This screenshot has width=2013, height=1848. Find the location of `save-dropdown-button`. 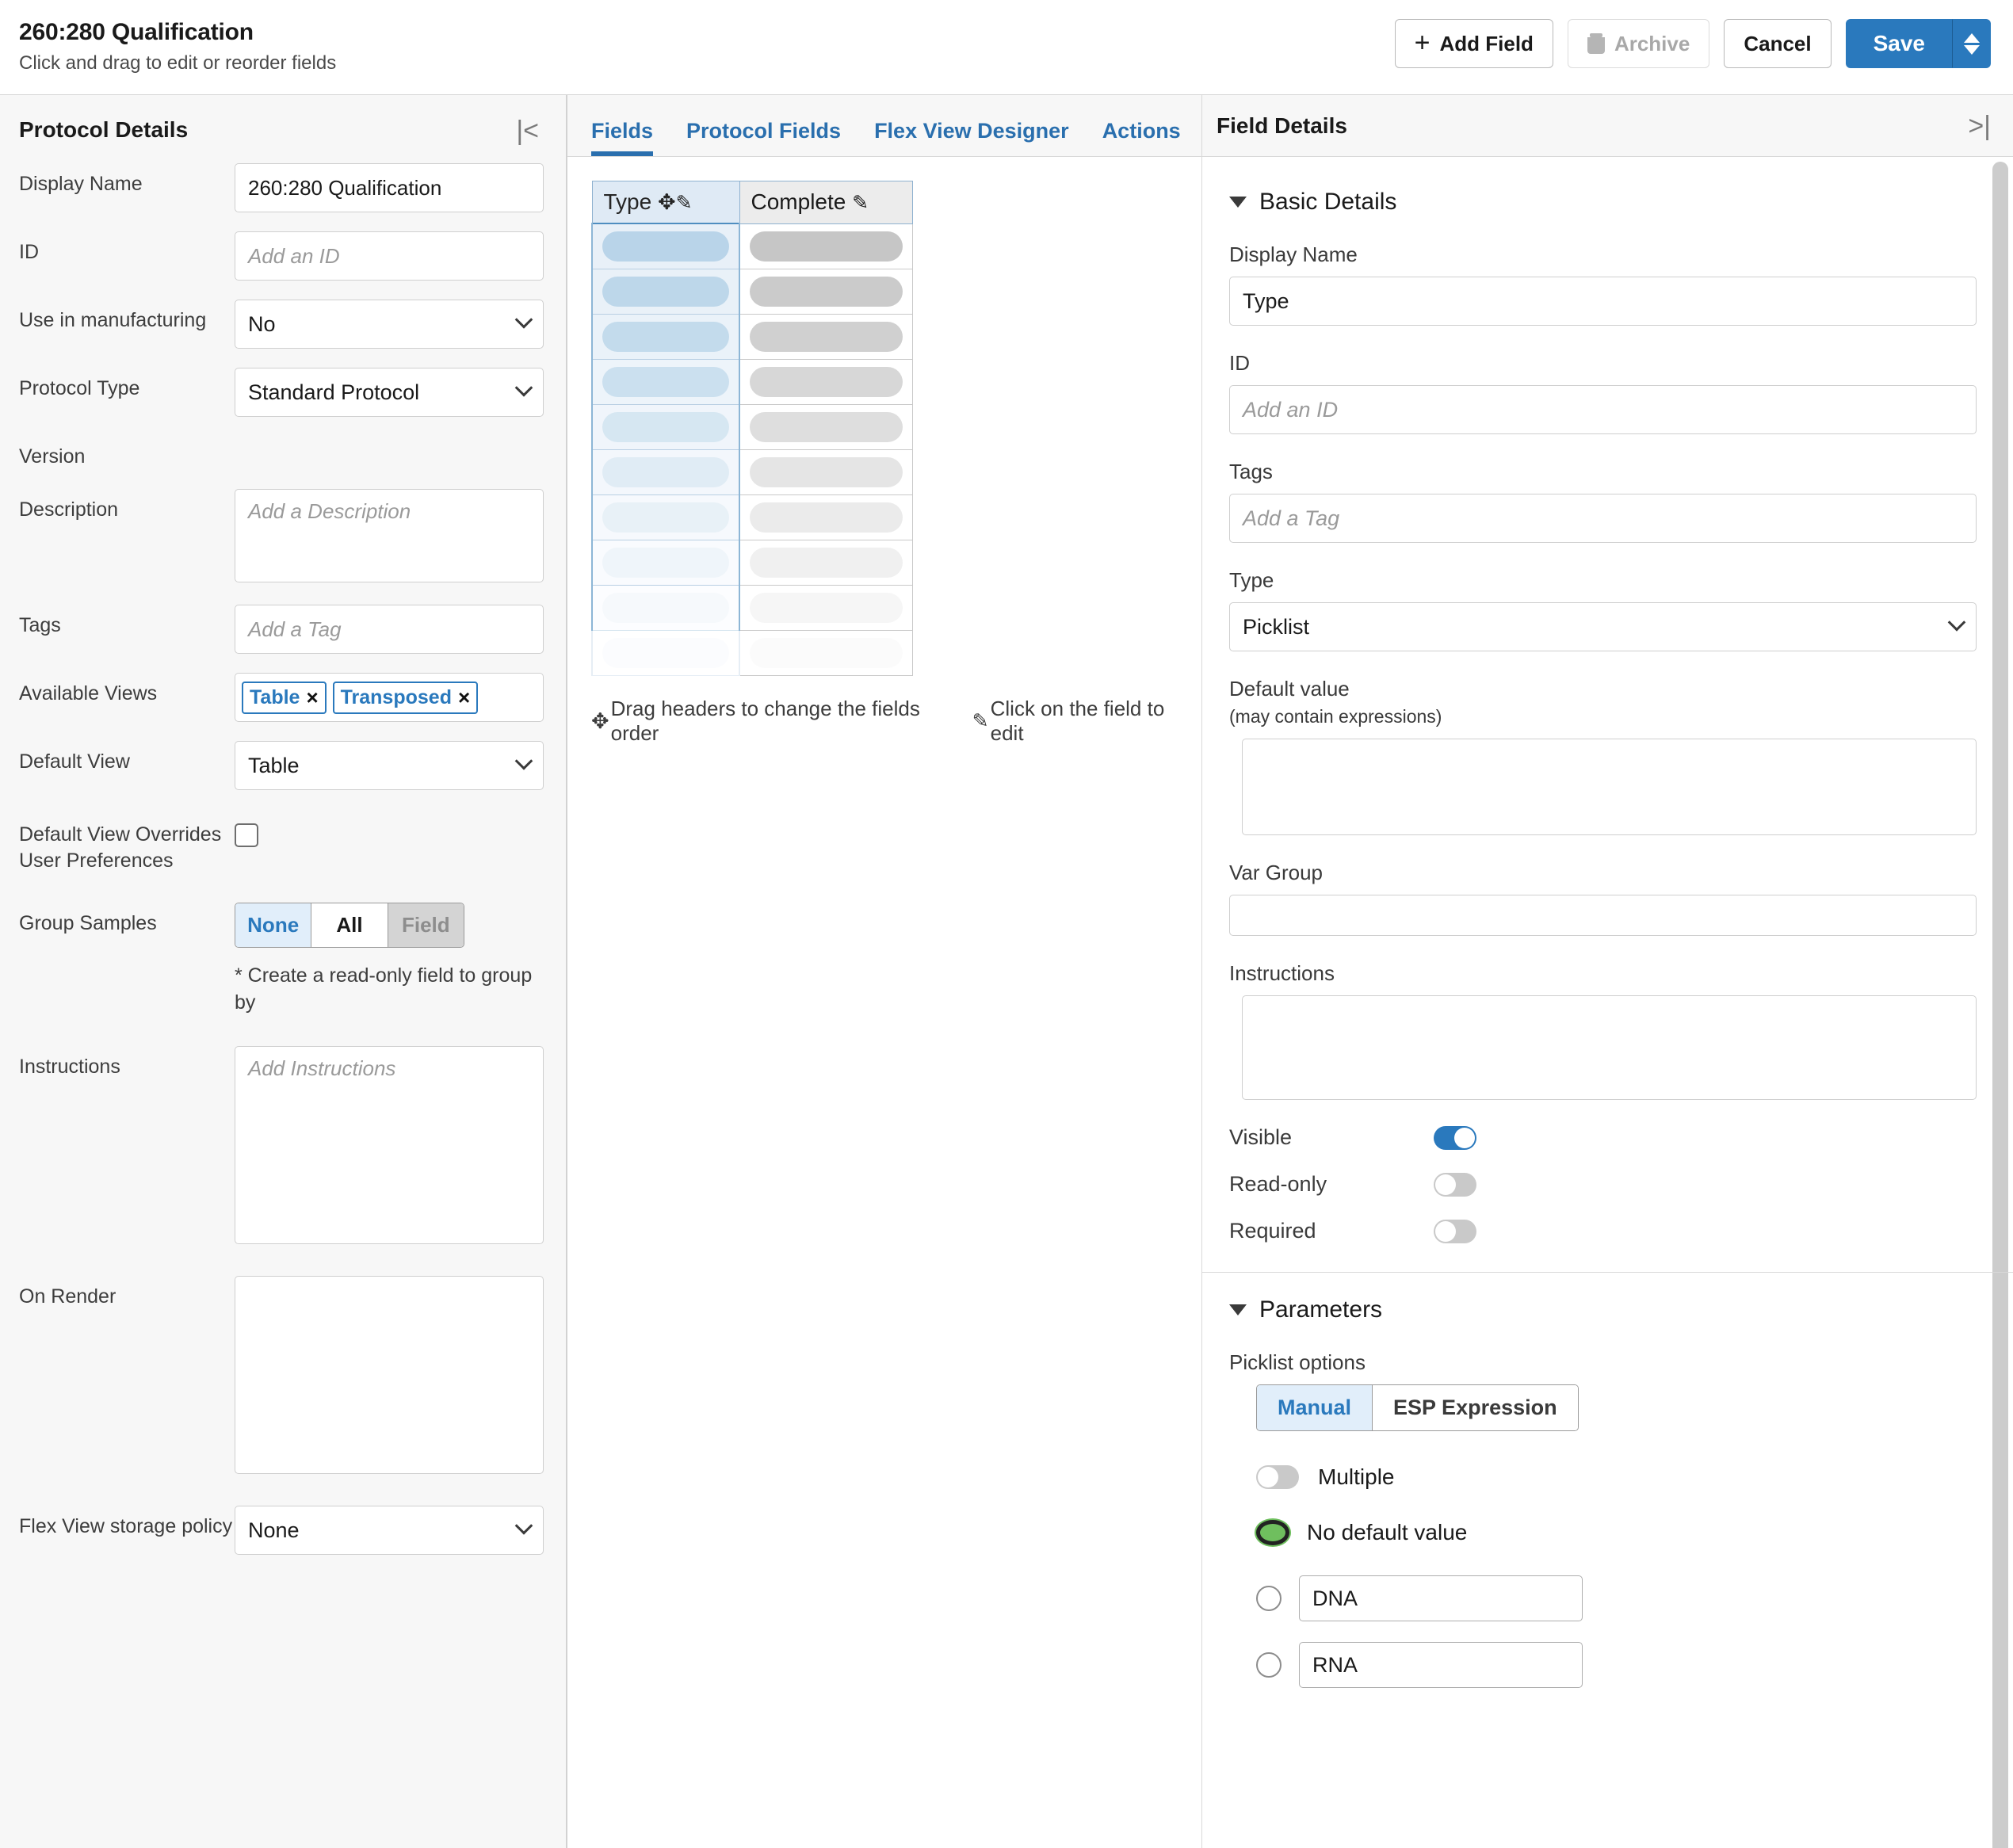

save-dropdown-button is located at coordinates (1972, 43).